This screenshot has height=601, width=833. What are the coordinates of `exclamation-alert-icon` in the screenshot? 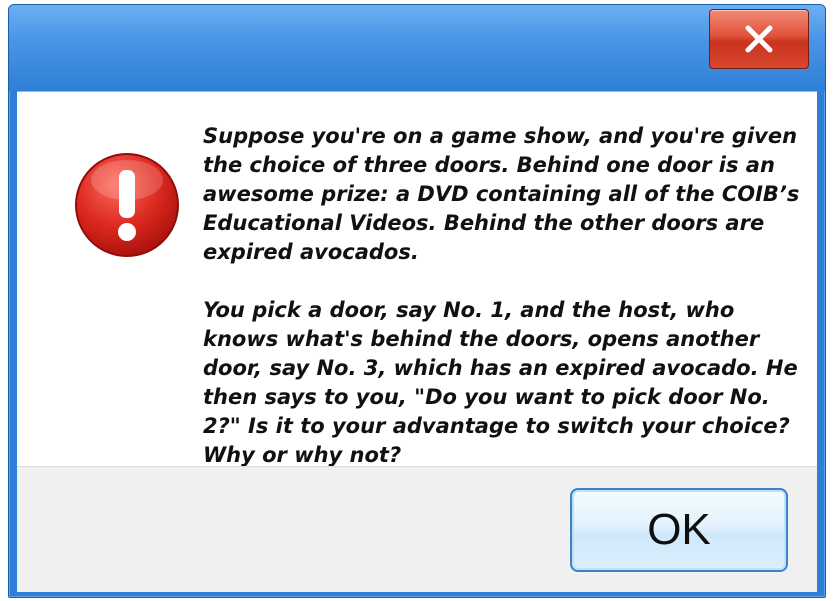 It's located at (127, 205).